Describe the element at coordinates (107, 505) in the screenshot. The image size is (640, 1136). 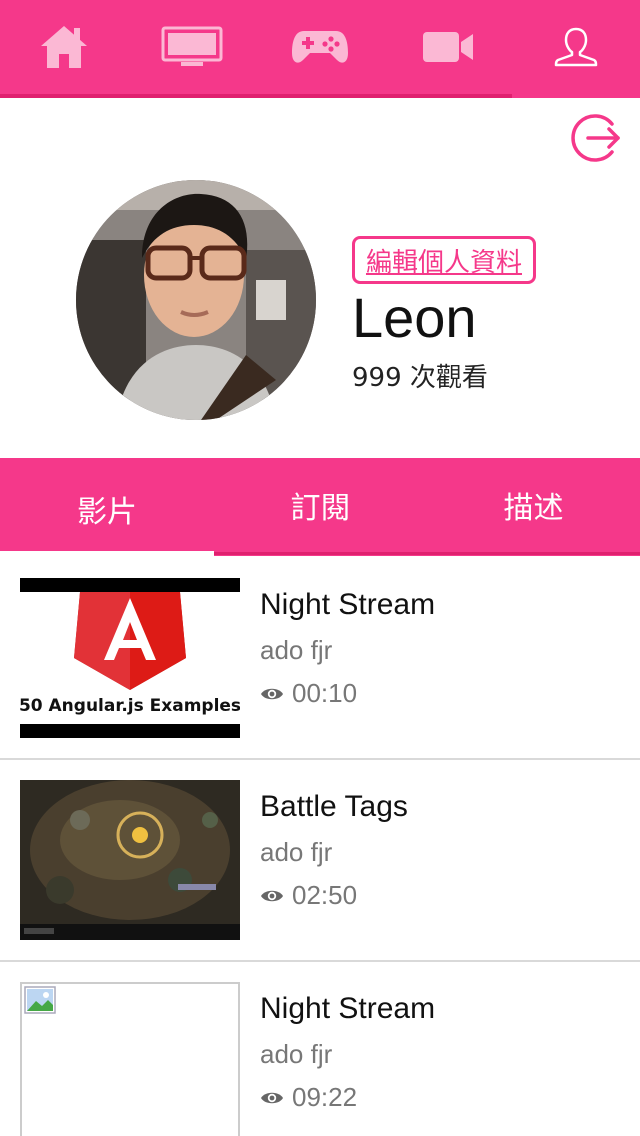
I see `tab-videos: 影片` at that location.